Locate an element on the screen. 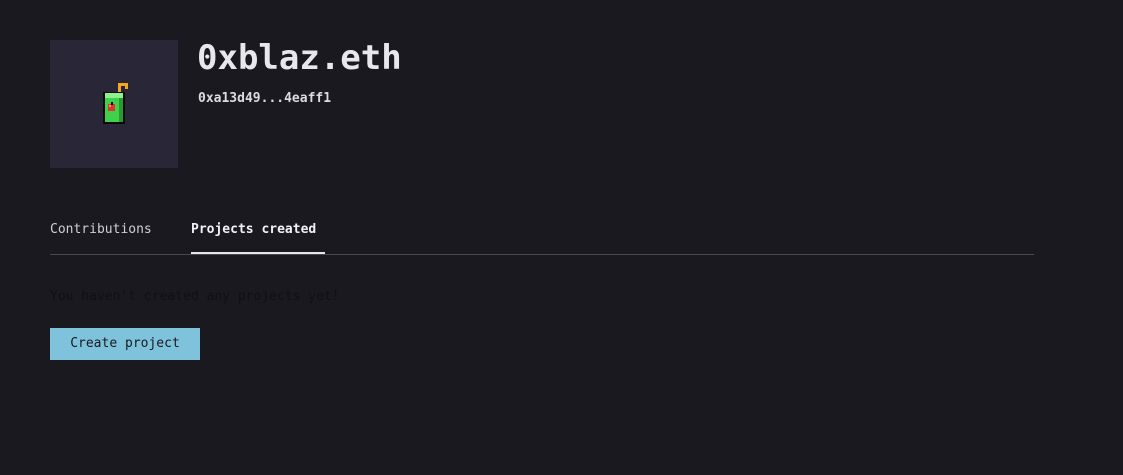  juice-box-icon is located at coordinates (115, 103).